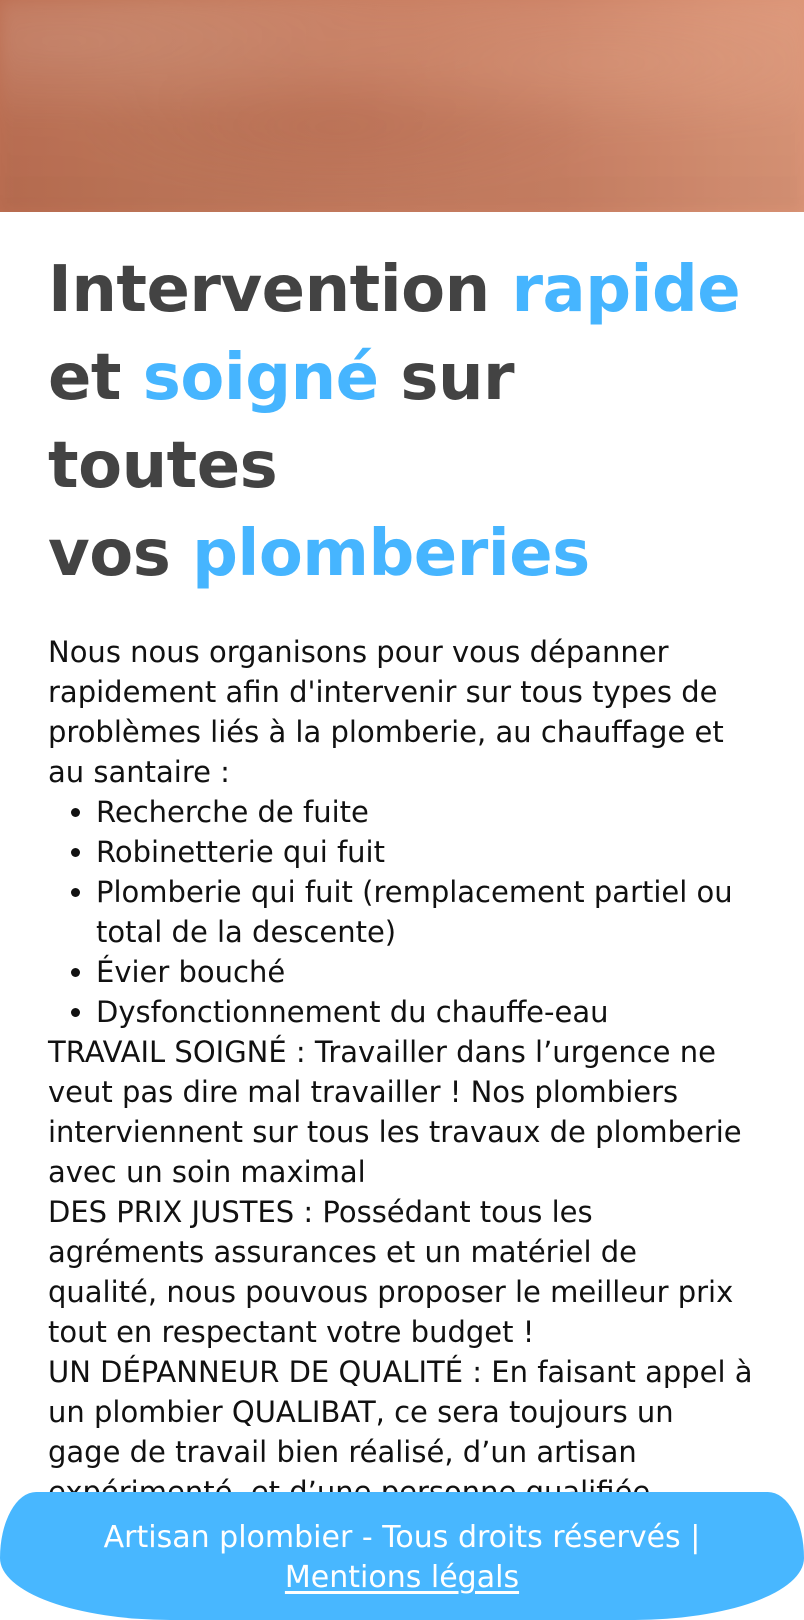 Image resolution: width=804 pixels, height=1620 pixels. Describe the element at coordinates (109, 554) in the screenshot. I see `headline-line3-start: vos` at that location.